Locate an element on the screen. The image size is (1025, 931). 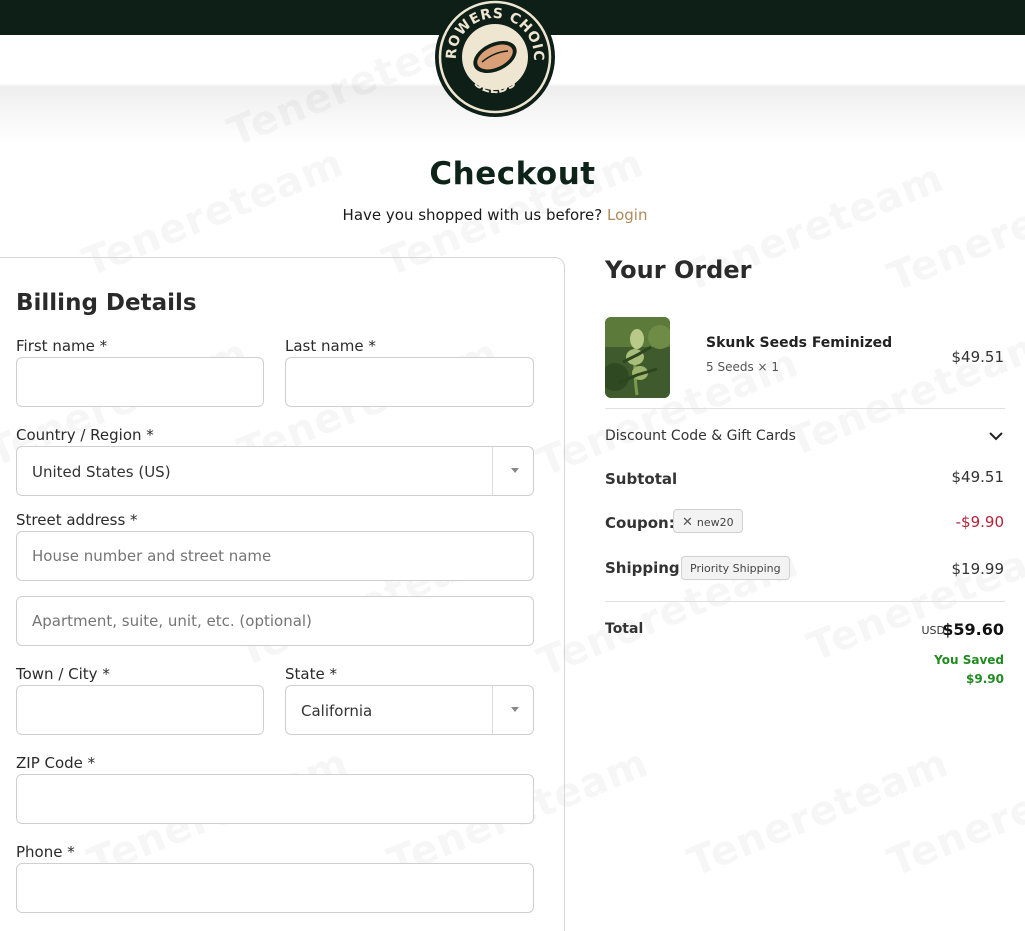
product-name: Skunk Seeds Feminized is located at coordinates (799, 343).